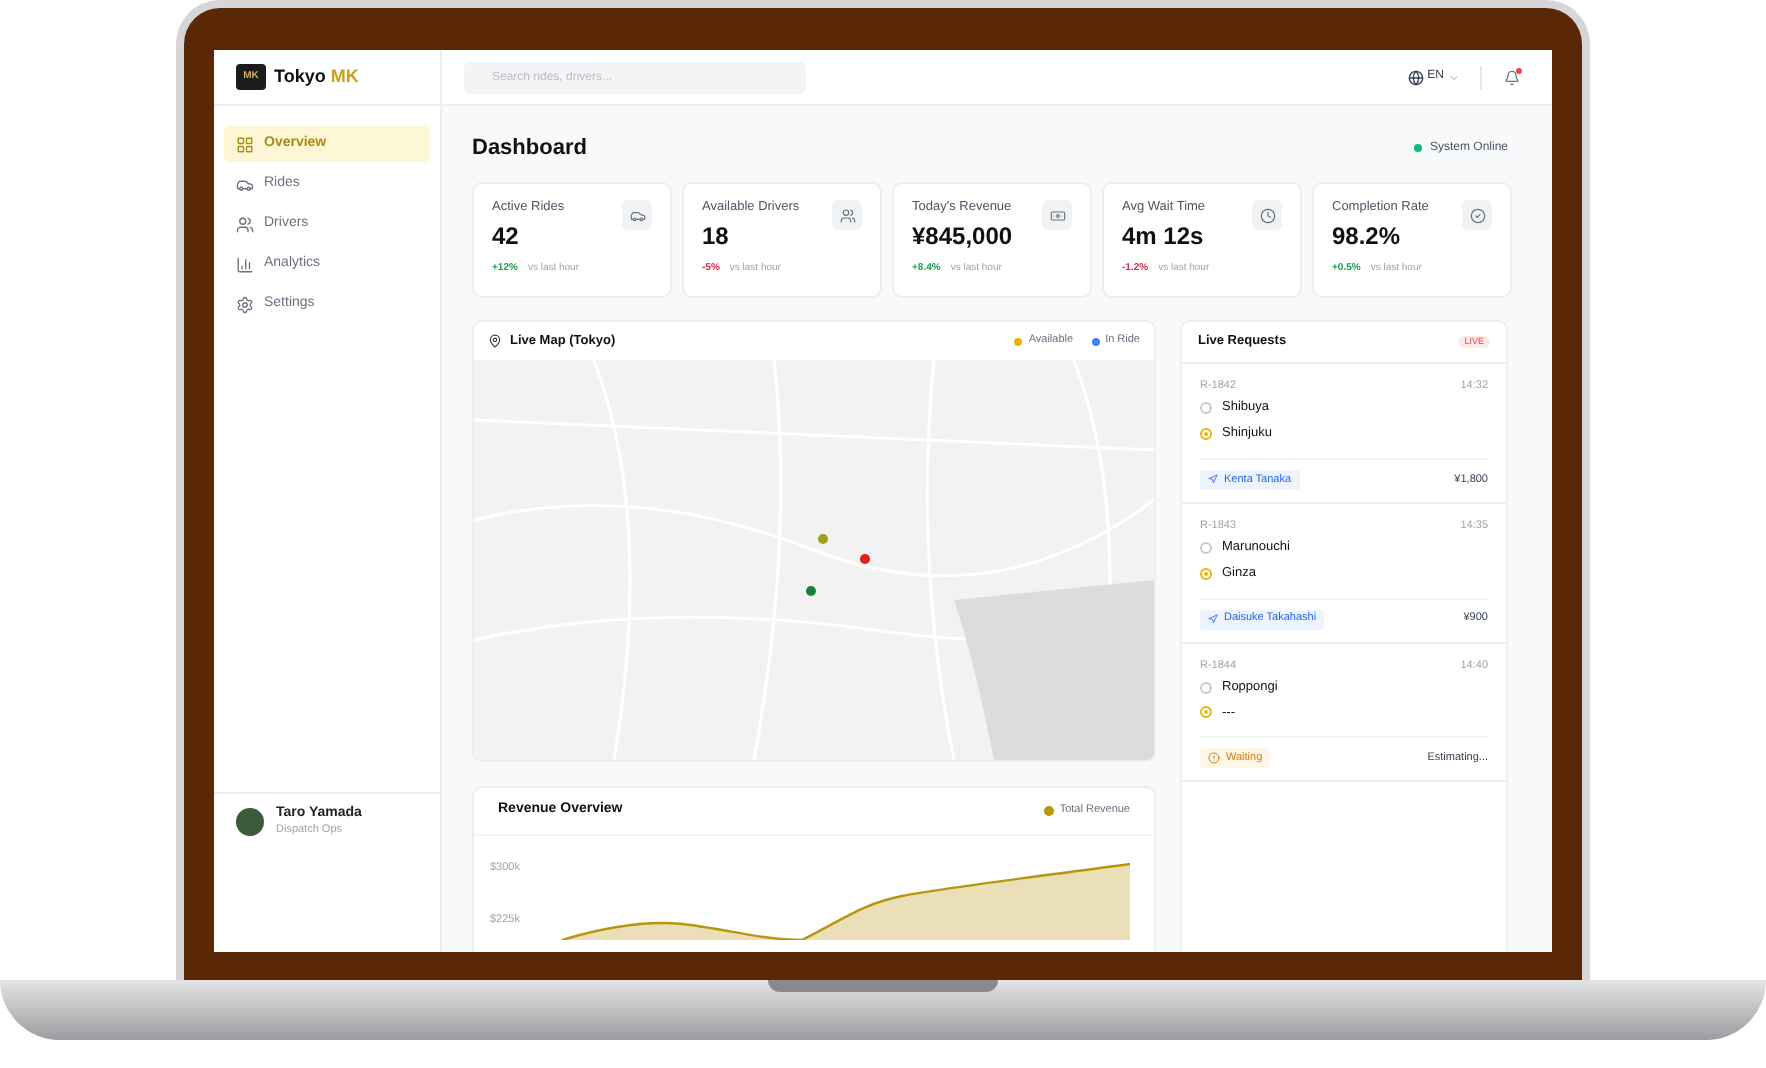  I want to click on globe-icon, so click(1415, 77).